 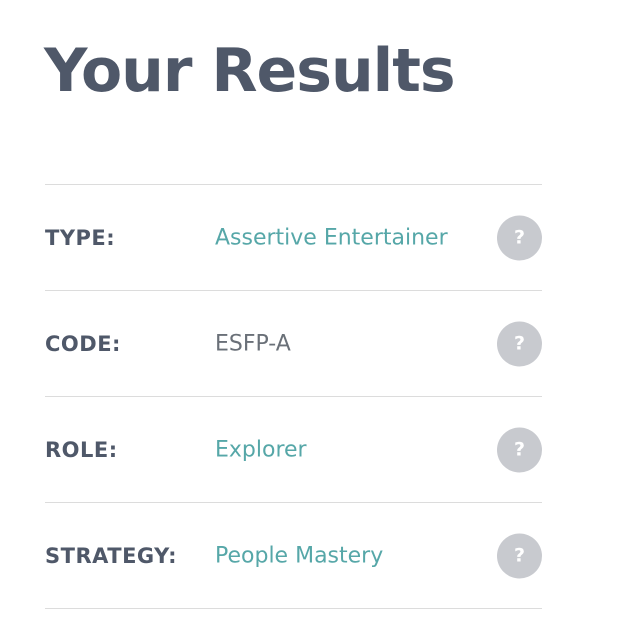 I want to click on strategy-help-button: ?, so click(x=519, y=555).